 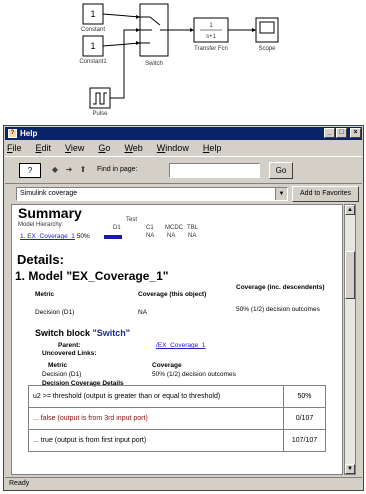 What do you see at coordinates (304, 396) in the screenshot?
I see `table-cell-coverage: 50%` at bounding box center [304, 396].